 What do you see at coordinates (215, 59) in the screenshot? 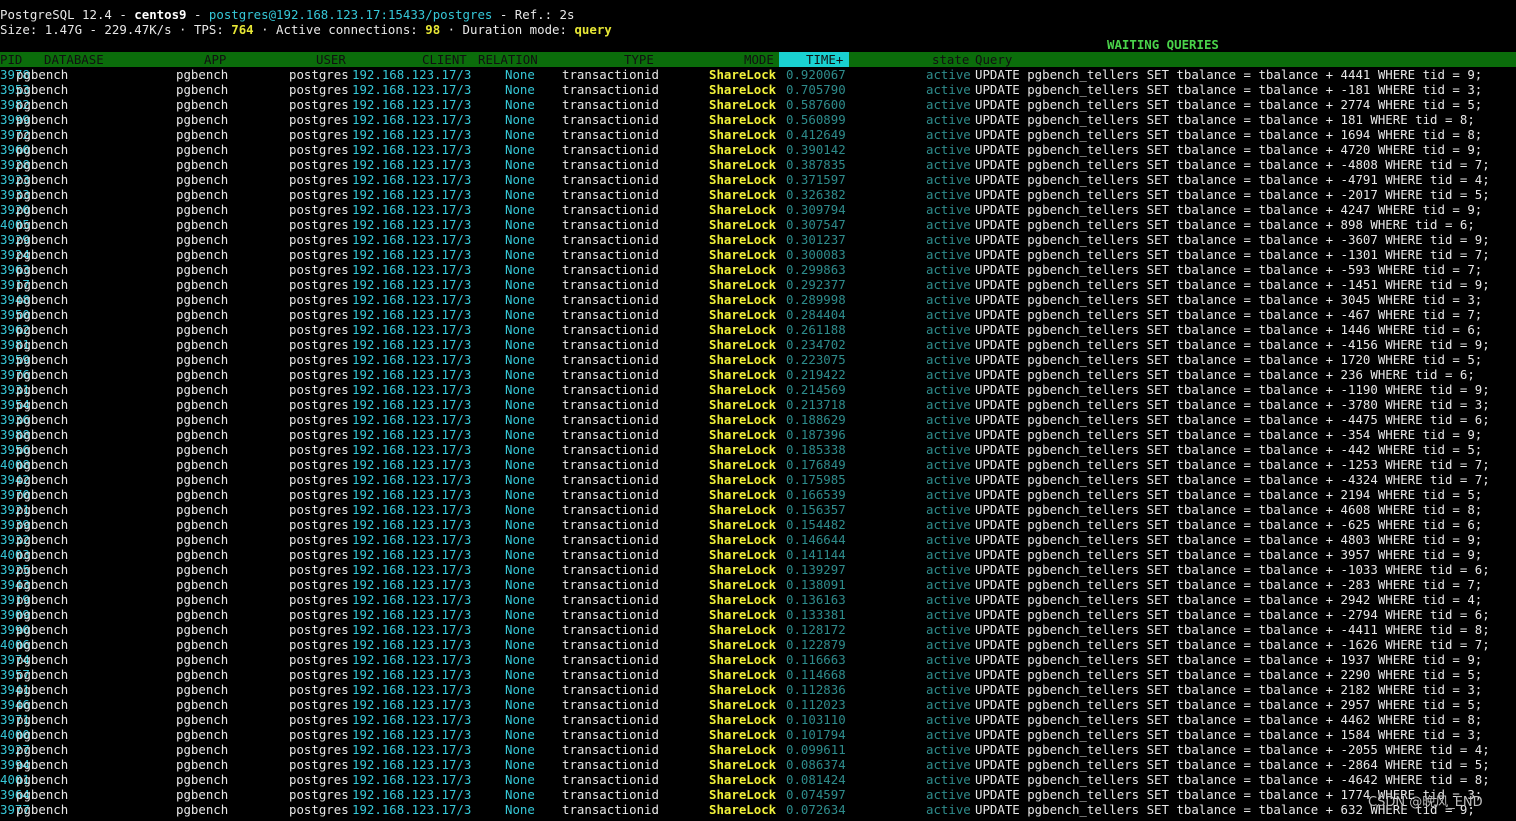
I see `col-app: APP` at bounding box center [215, 59].